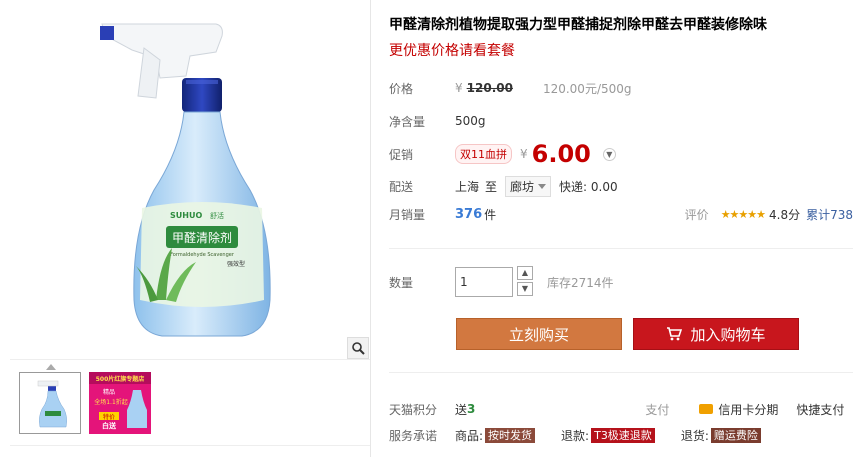  What do you see at coordinates (525, 289) in the screenshot?
I see `decrement-button: ▼` at bounding box center [525, 289].